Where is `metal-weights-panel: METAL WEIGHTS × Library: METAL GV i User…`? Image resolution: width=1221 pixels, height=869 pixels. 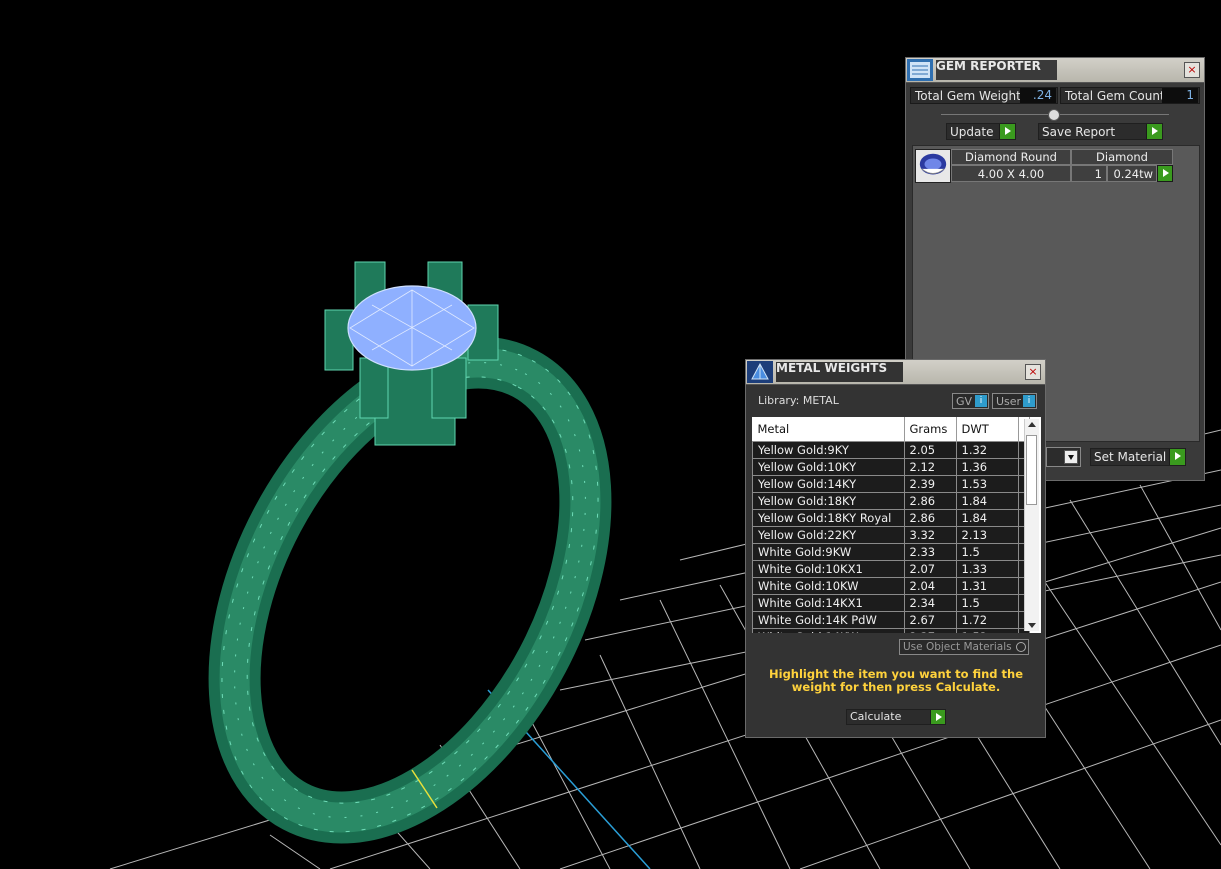 metal-weights-panel: METAL WEIGHTS × Library: METAL GV i User… is located at coordinates (895, 548).